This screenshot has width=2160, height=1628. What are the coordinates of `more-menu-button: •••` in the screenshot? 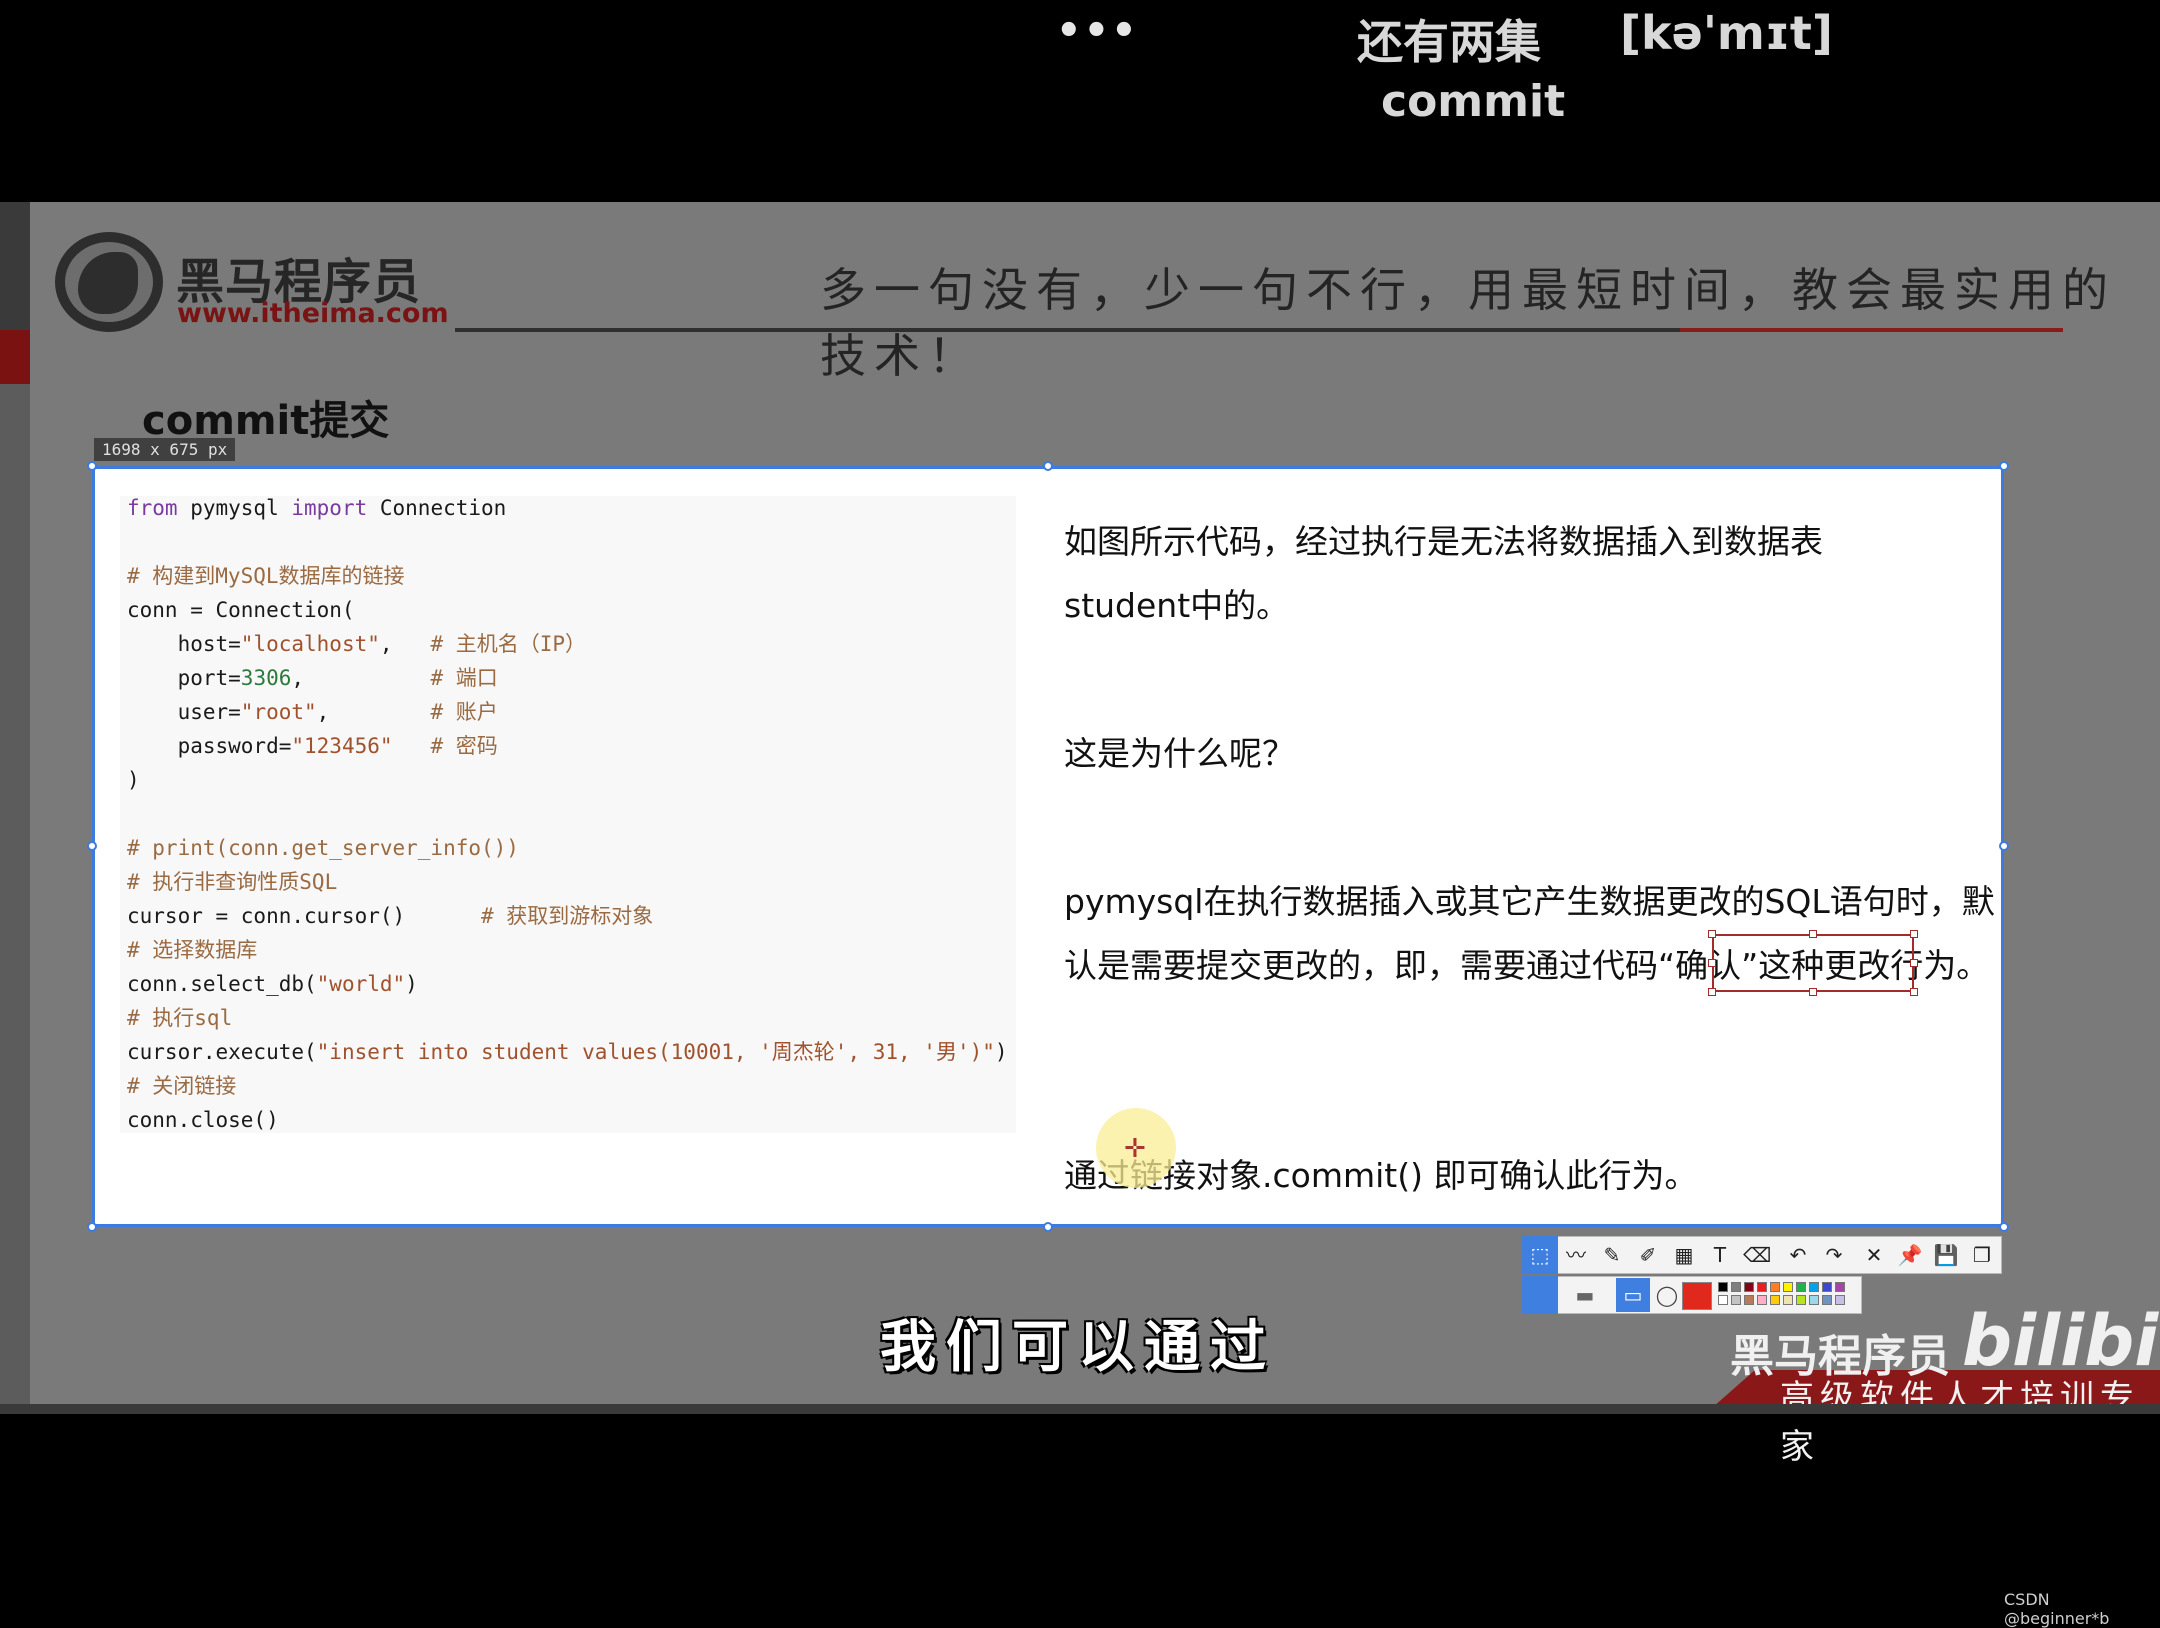 It's located at (1097, 31).